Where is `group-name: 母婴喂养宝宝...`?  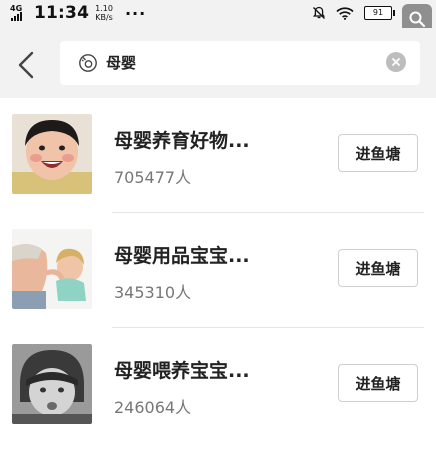 group-name: 母婴喂养宝宝... is located at coordinates (182, 371).